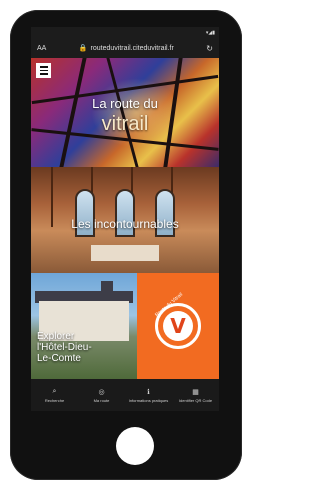 This screenshot has height=485, width=320. I want to click on search-icon: ⌕, so click(54, 391).